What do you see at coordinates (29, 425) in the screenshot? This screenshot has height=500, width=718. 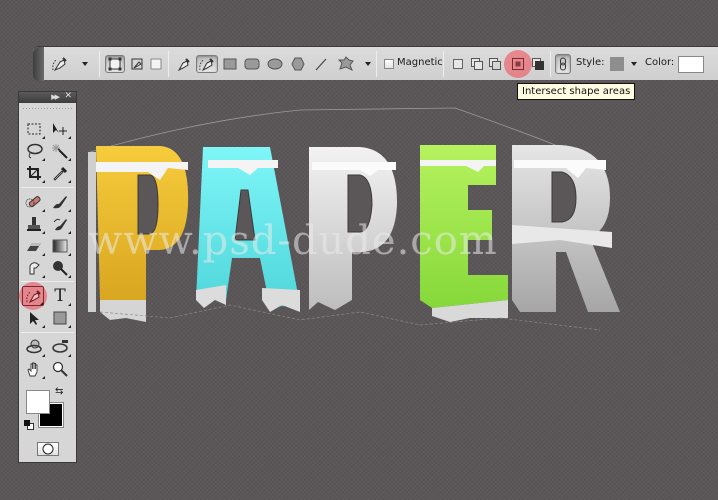 I see `default-colors-icon` at bounding box center [29, 425].